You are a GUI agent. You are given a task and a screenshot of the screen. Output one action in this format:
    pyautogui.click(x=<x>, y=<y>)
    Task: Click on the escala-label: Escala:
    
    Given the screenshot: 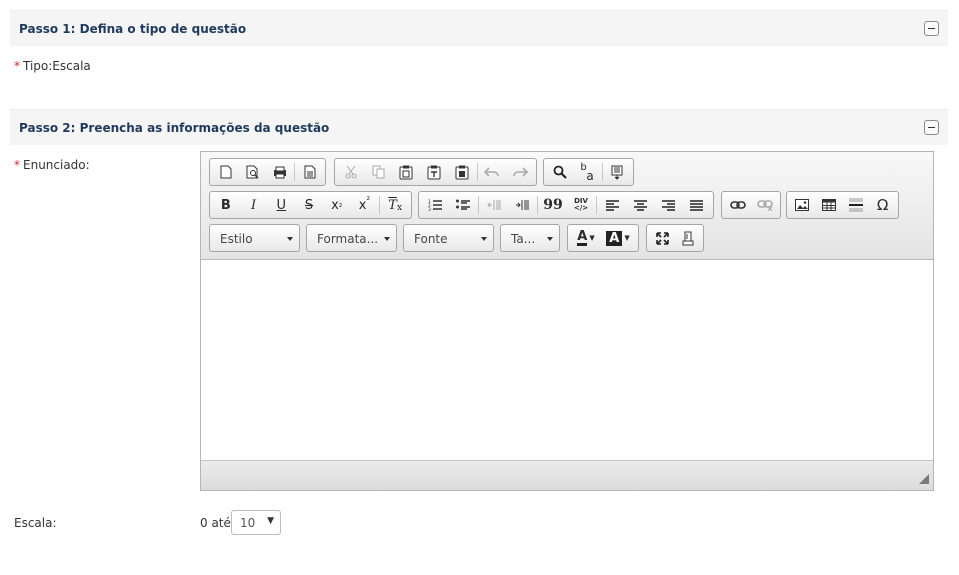 What is the action you would take?
    pyautogui.click(x=35, y=523)
    